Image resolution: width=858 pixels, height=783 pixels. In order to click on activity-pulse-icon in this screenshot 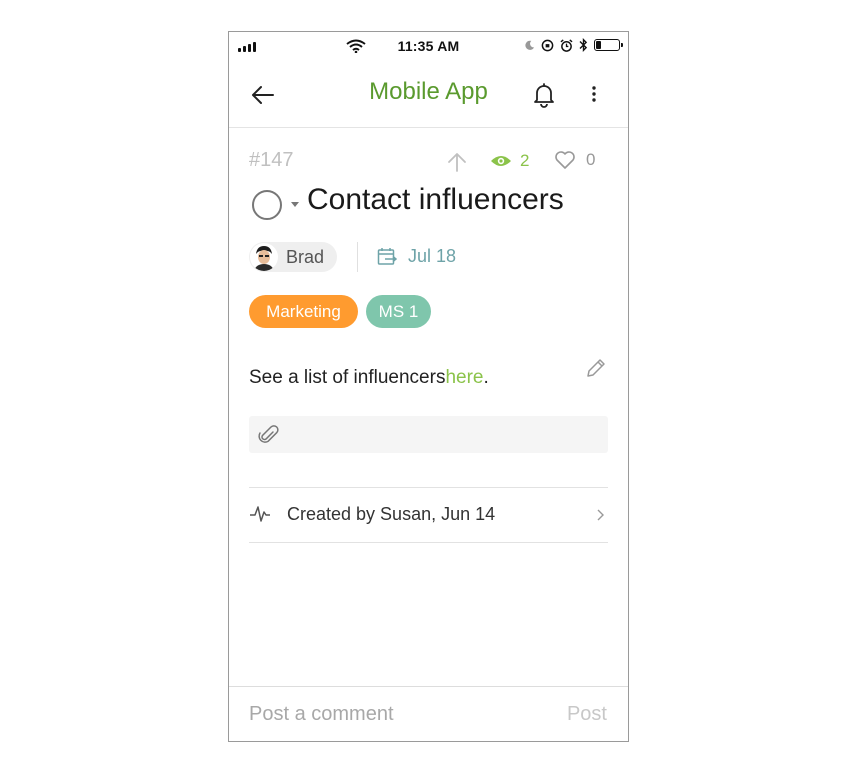, I will do `click(260, 514)`.